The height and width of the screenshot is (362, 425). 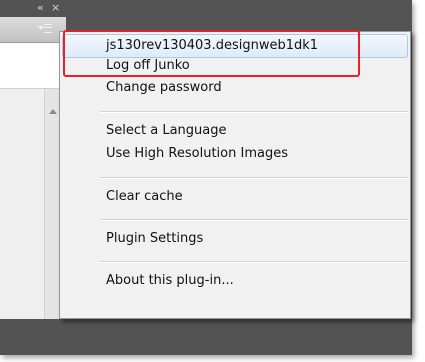 What do you see at coordinates (33, 30) in the screenshot?
I see `panel-tab-bar` at bounding box center [33, 30].